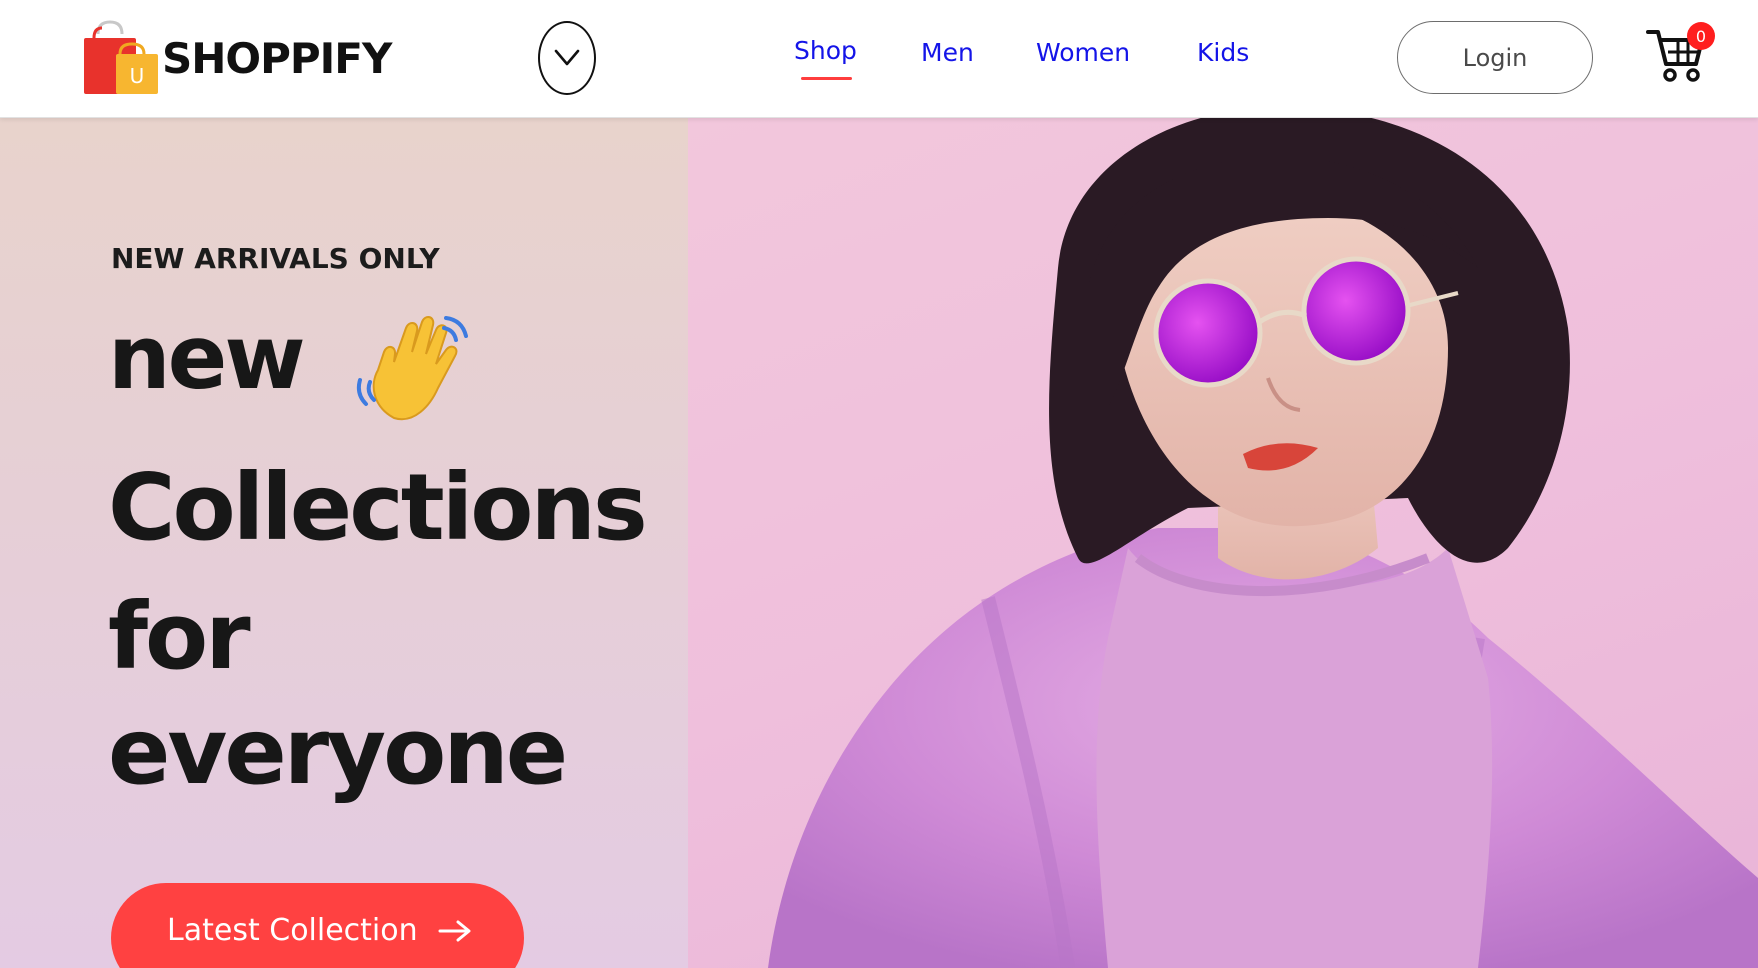 The height and width of the screenshot is (968, 1758). What do you see at coordinates (1223, 52) in the screenshot?
I see `nav-link-kids: Kids` at bounding box center [1223, 52].